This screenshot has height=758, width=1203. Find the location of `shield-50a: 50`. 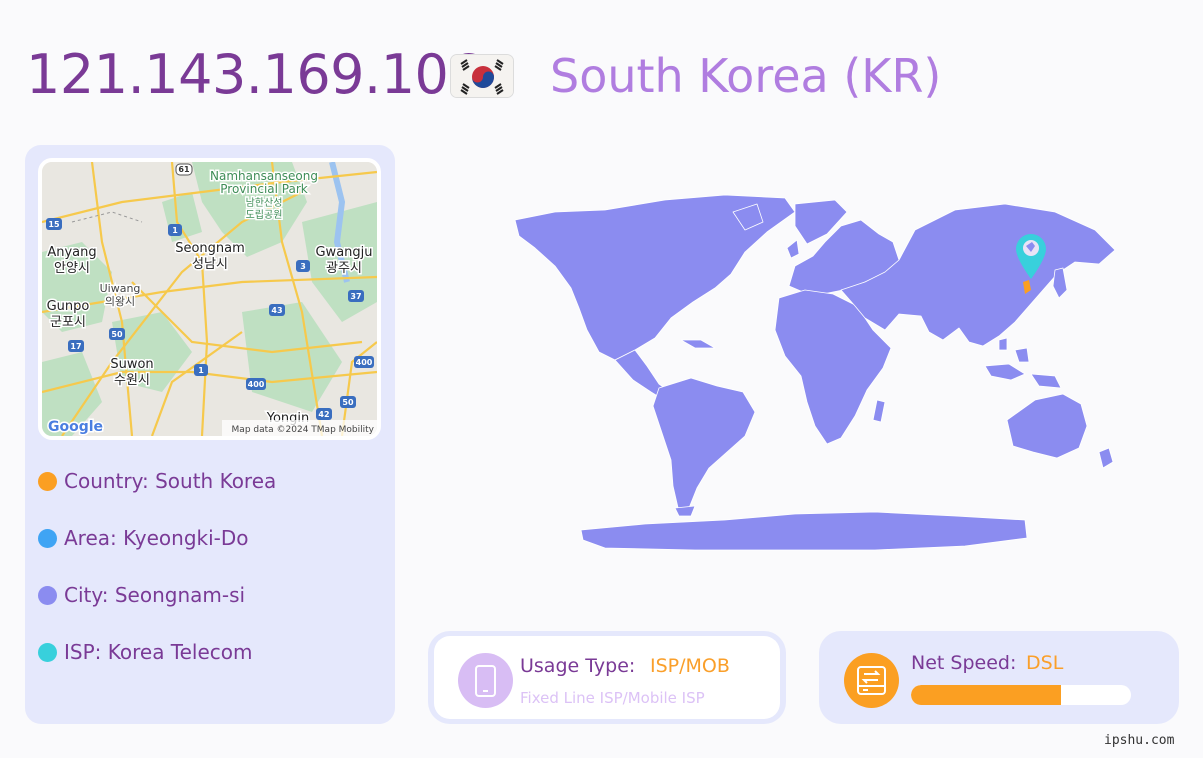

shield-50a: 50 is located at coordinates (117, 334).